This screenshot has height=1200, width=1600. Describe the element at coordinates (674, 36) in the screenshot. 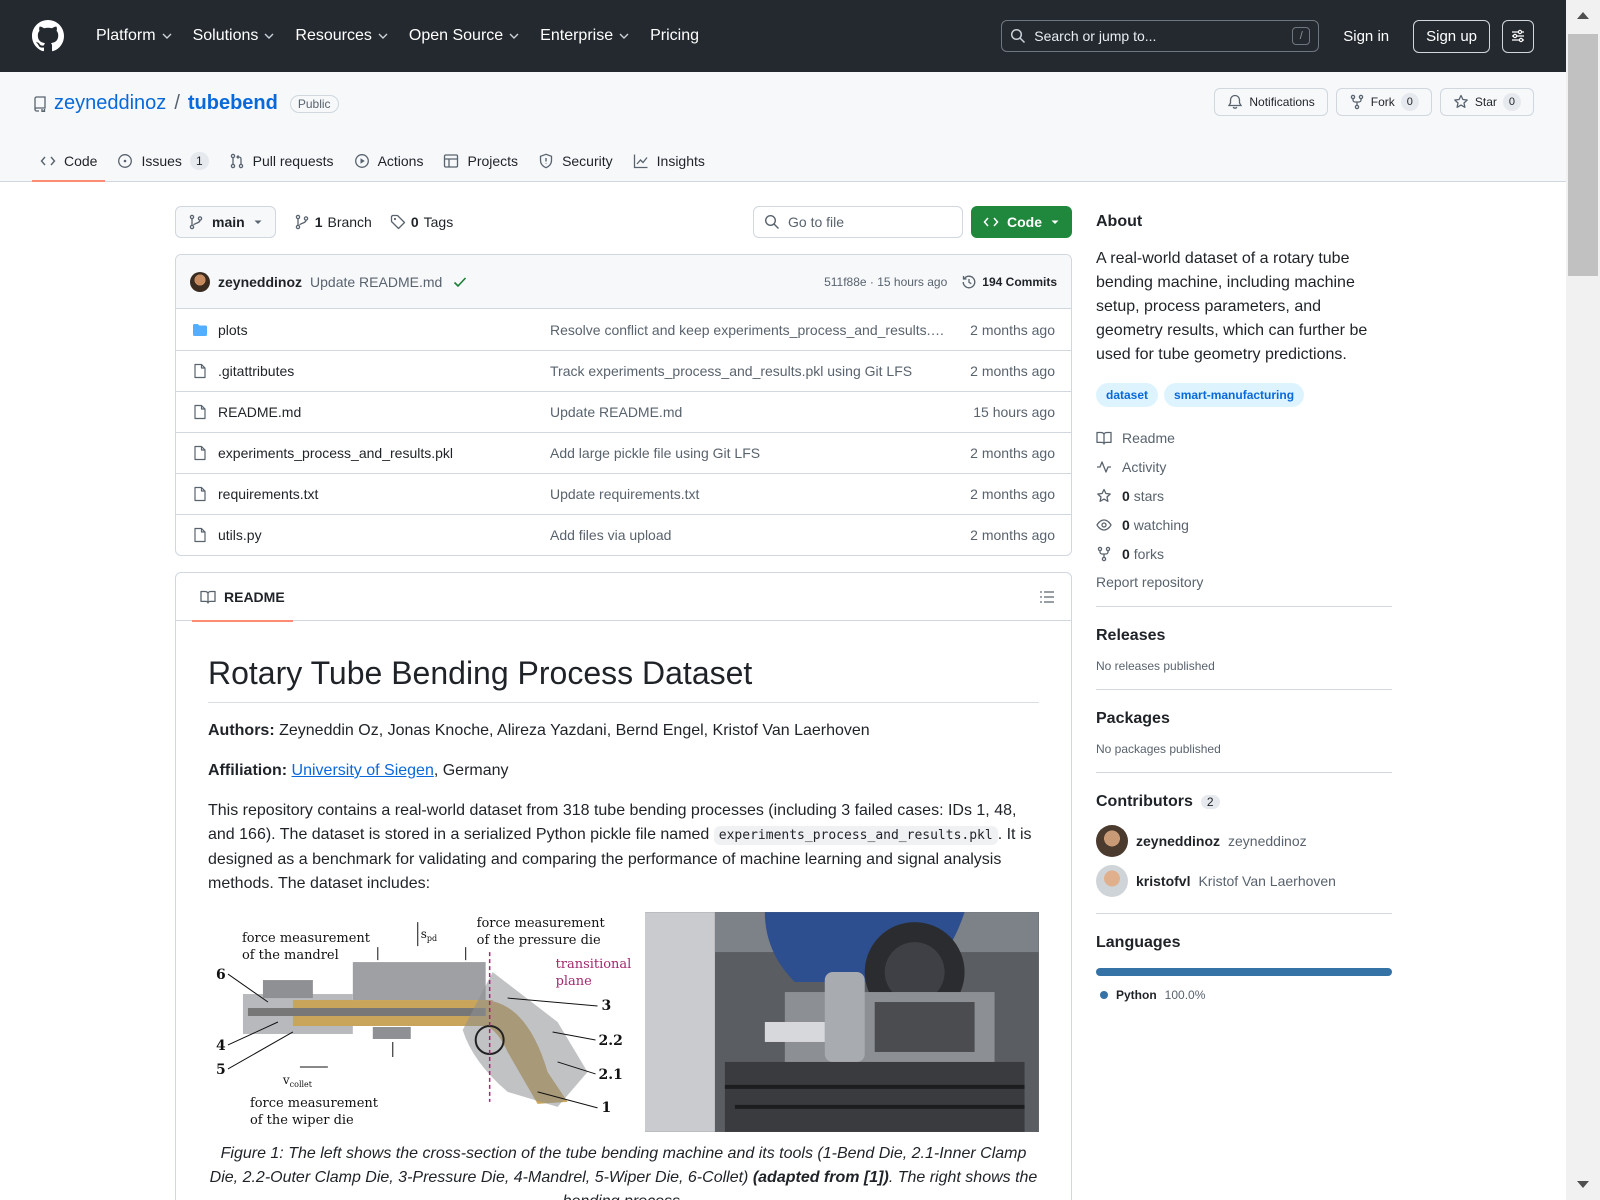

I see `nav-pricing: Pricing` at that location.